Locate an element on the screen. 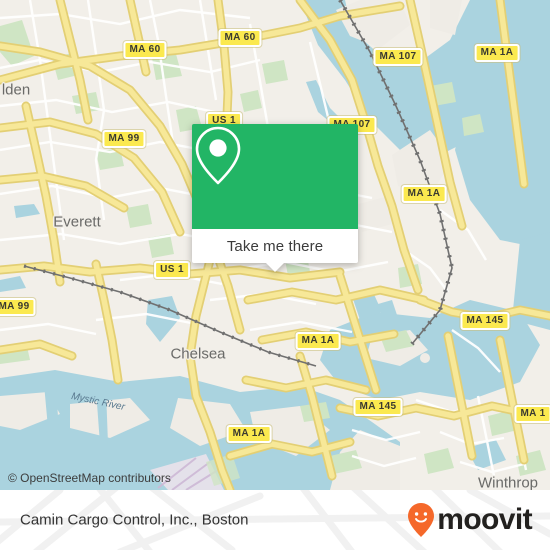  road-shield: MA 107 is located at coordinates (398, 57).